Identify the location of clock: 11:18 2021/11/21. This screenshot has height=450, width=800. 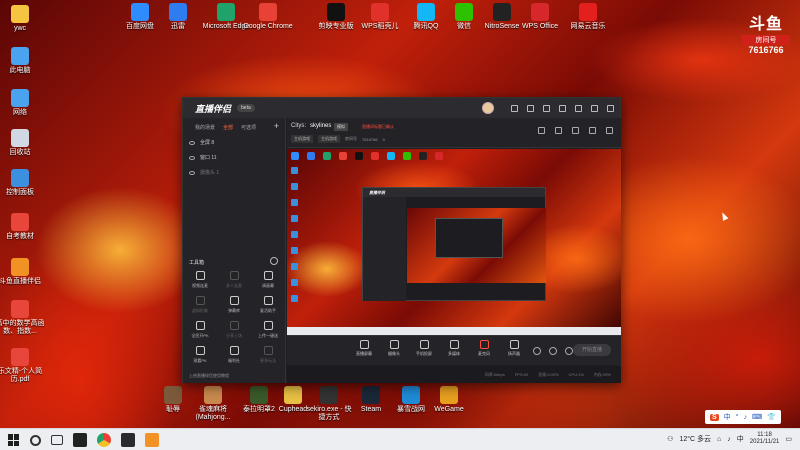
(765, 439).